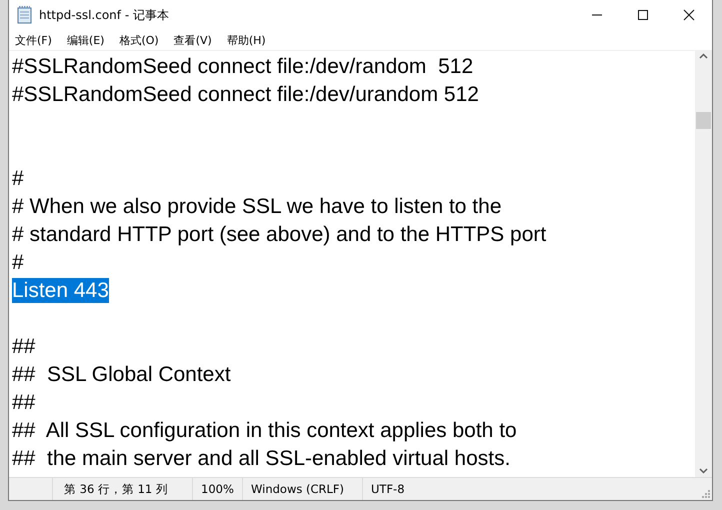  Describe the element at coordinates (85, 40) in the screenshot. I see `menu-item: 编辑(E)` at that location.